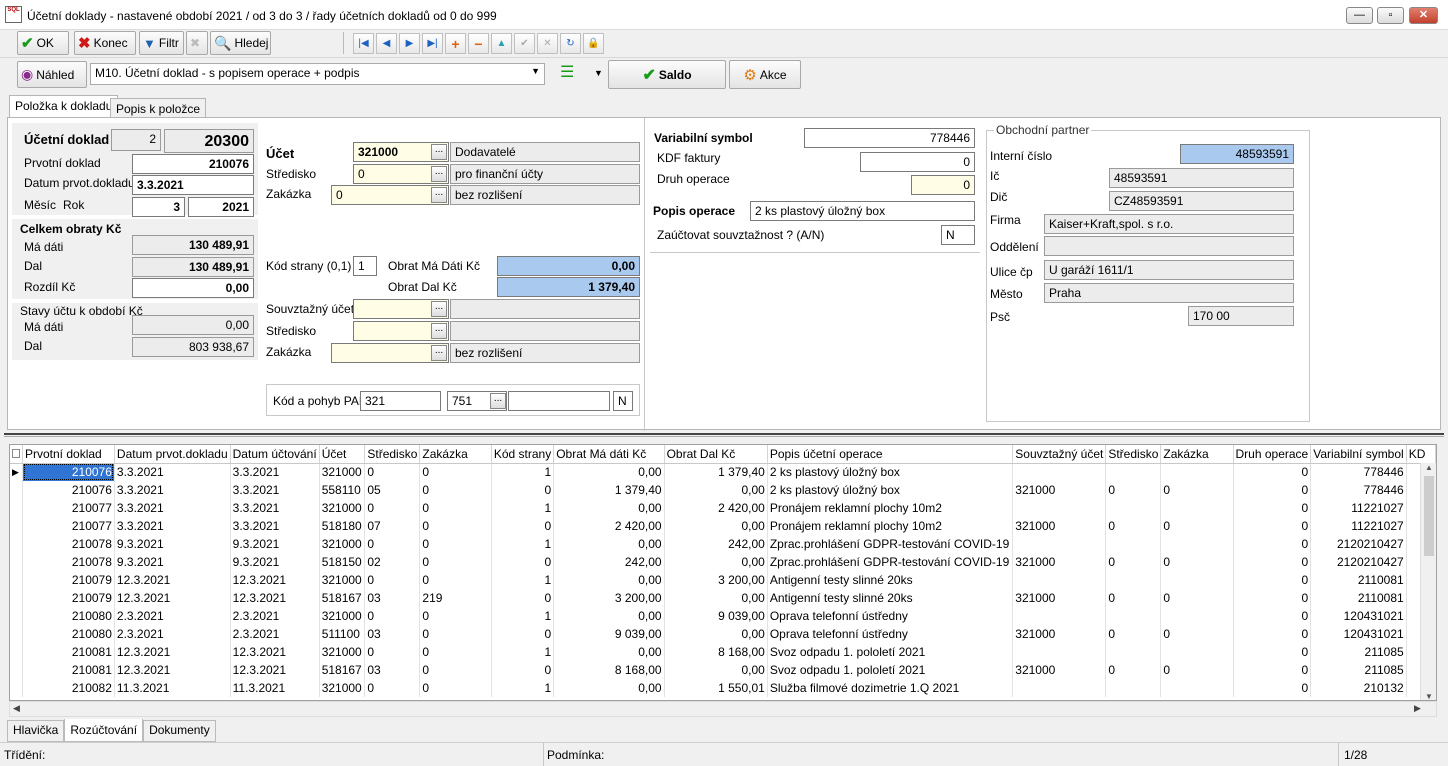 This screenshot has width=1448, height=766. I want to click on horizontal-scrollbar: ◀ ▶, so click(723, 709).